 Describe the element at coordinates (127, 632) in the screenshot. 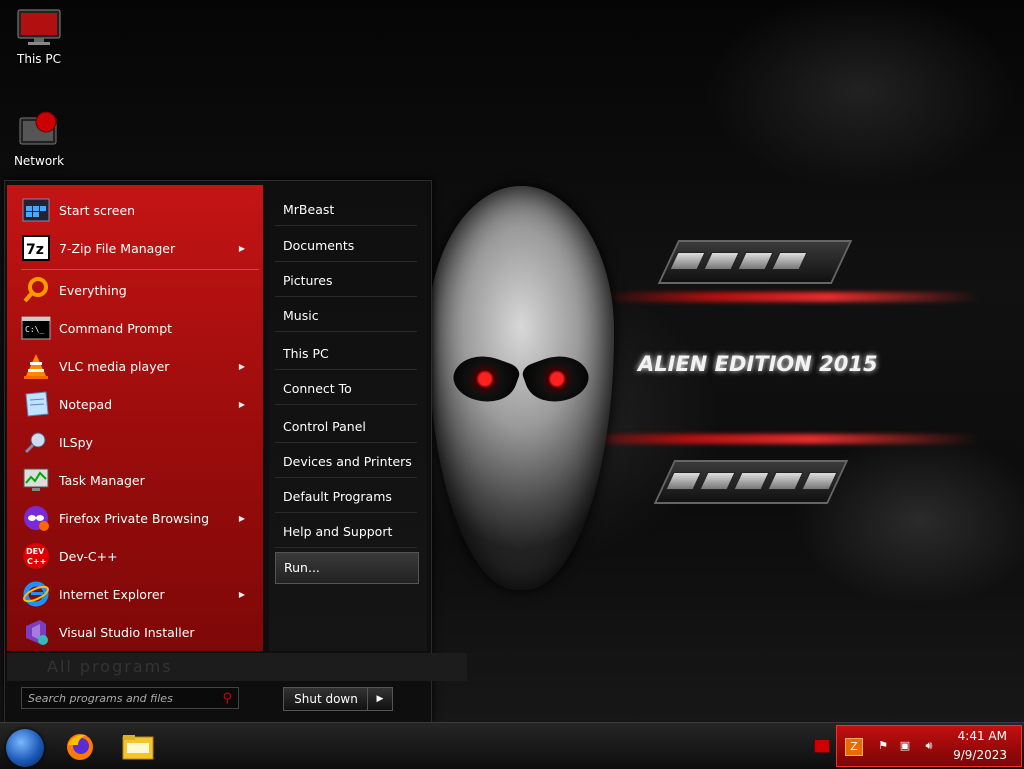

I see `program-label: Visual Studio Installer` at that location.